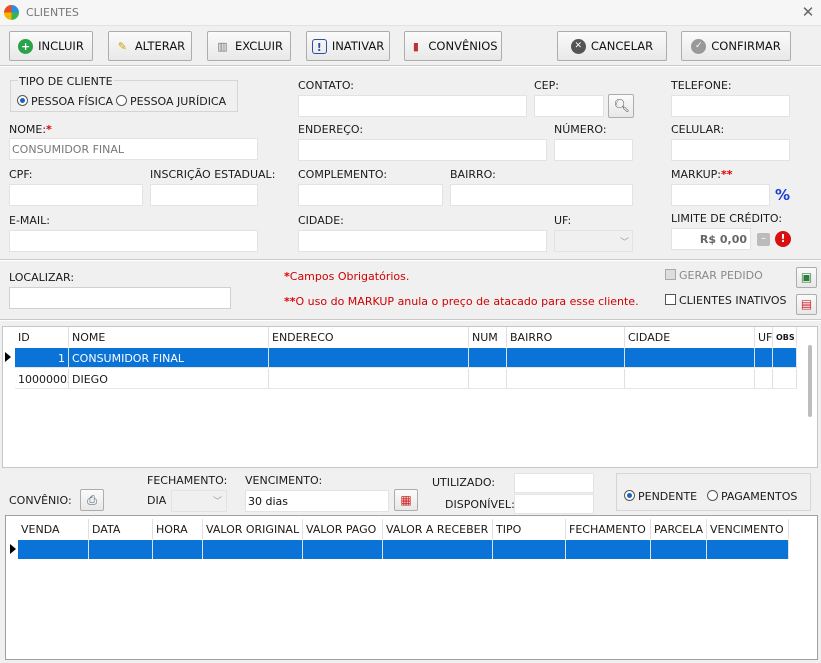 The image size is (821, 663). What do you see at coordinates (317, 501) in the screenshot?
I see `vencimento-input: 30 dias` at bounding box center [317, 501].